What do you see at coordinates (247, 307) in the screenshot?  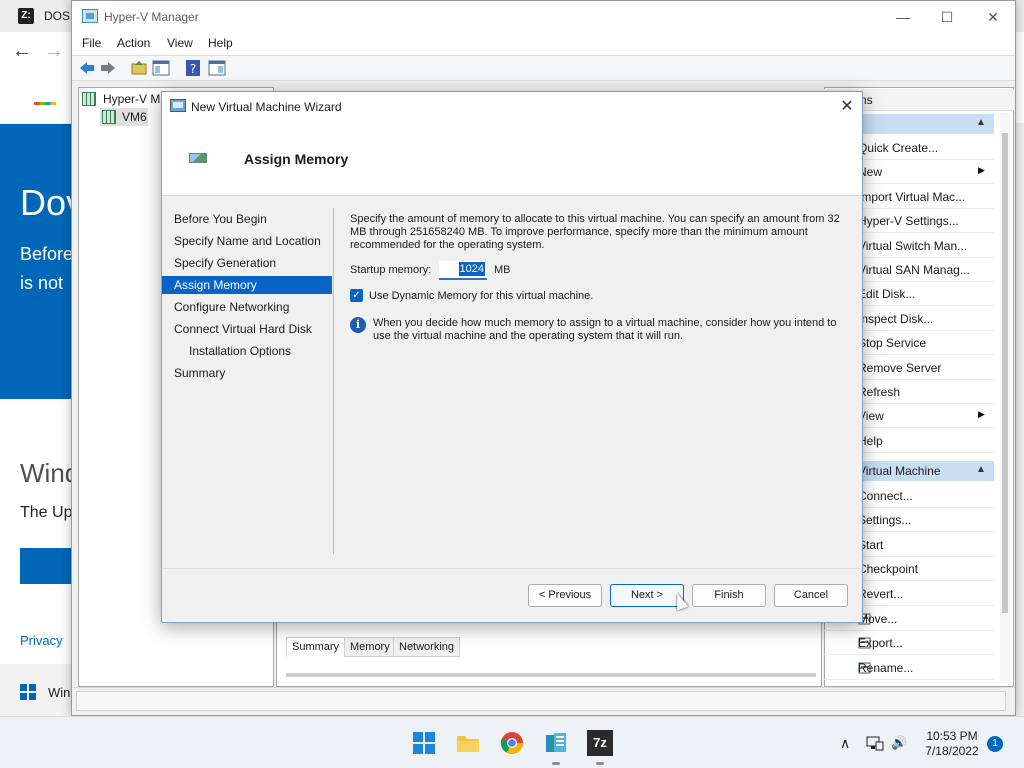 I see `step-configure-networking: Configure Networking` at bounding box center [247, 307].